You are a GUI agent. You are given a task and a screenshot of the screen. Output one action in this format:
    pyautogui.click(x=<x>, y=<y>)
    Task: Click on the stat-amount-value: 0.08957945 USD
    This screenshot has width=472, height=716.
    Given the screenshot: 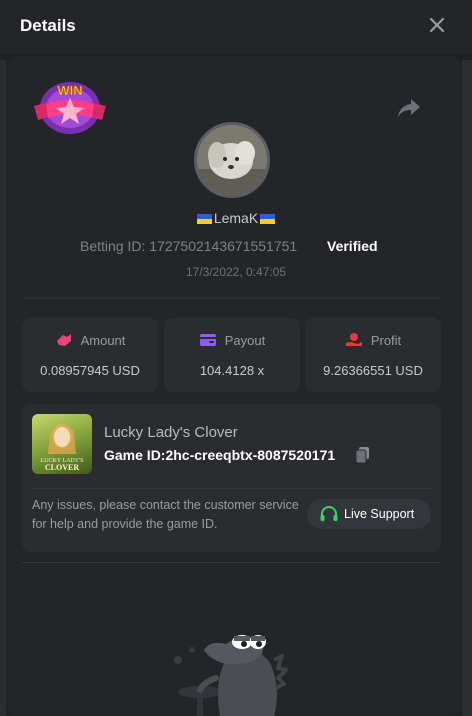 What is the action you would take?
    pyautogui.click(x=90, y=370)
    